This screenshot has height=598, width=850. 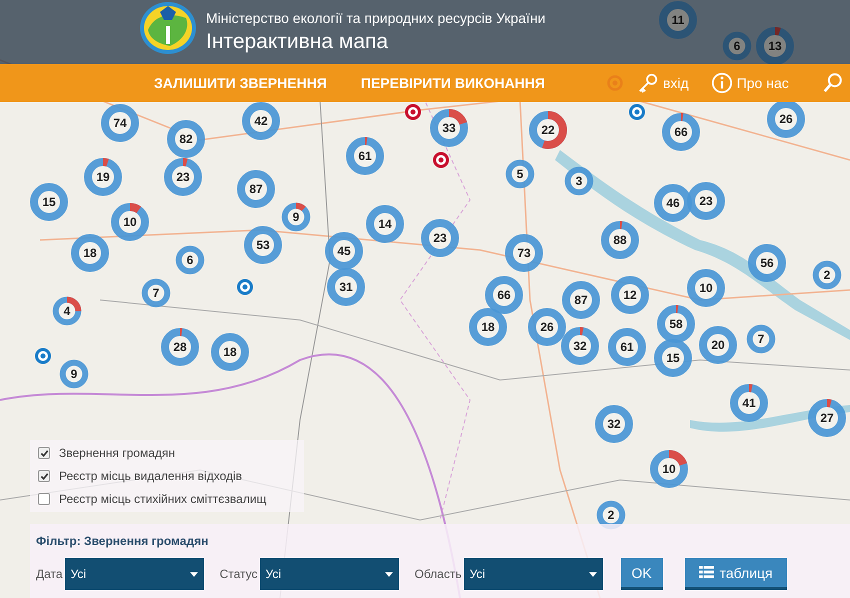 I want to click on filter-title: Фільтр: Звернення громадян, so click(x=123, y=541).